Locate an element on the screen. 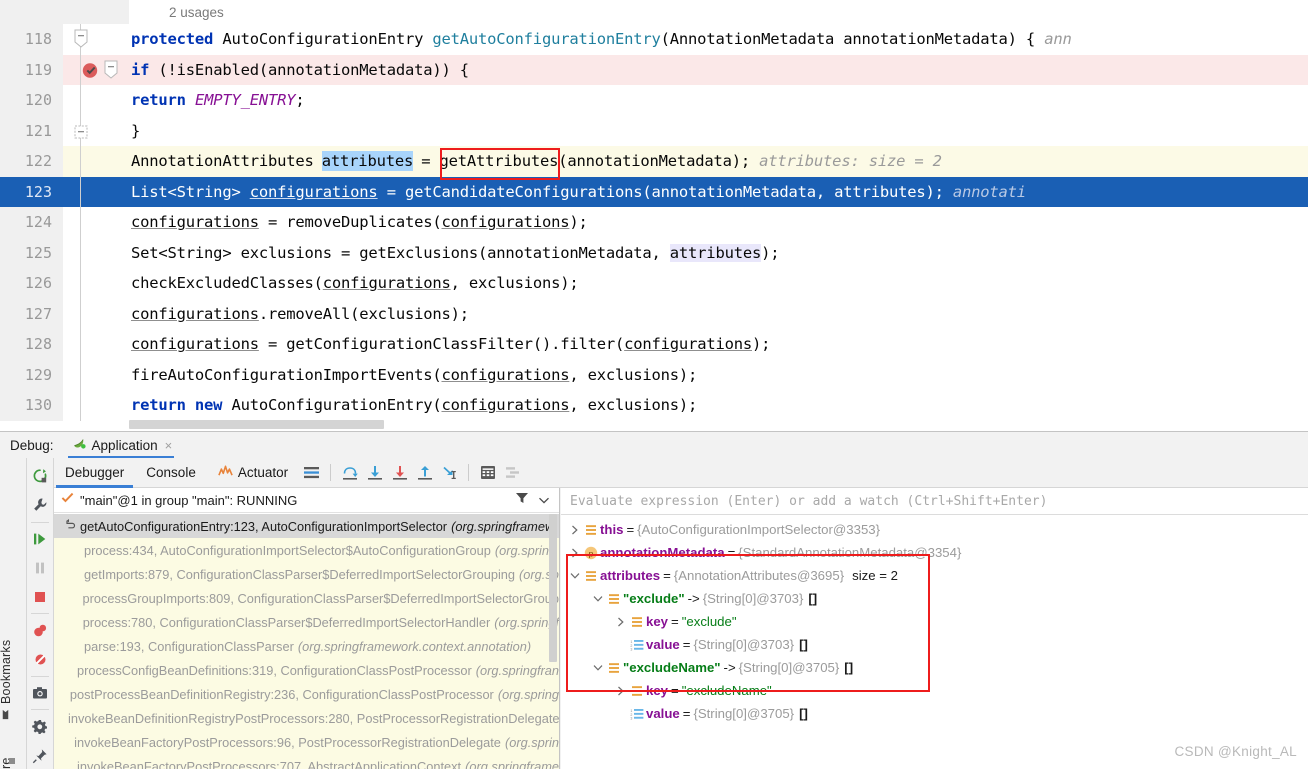  scrollbar-thumb is located at coordinates (256, 424).